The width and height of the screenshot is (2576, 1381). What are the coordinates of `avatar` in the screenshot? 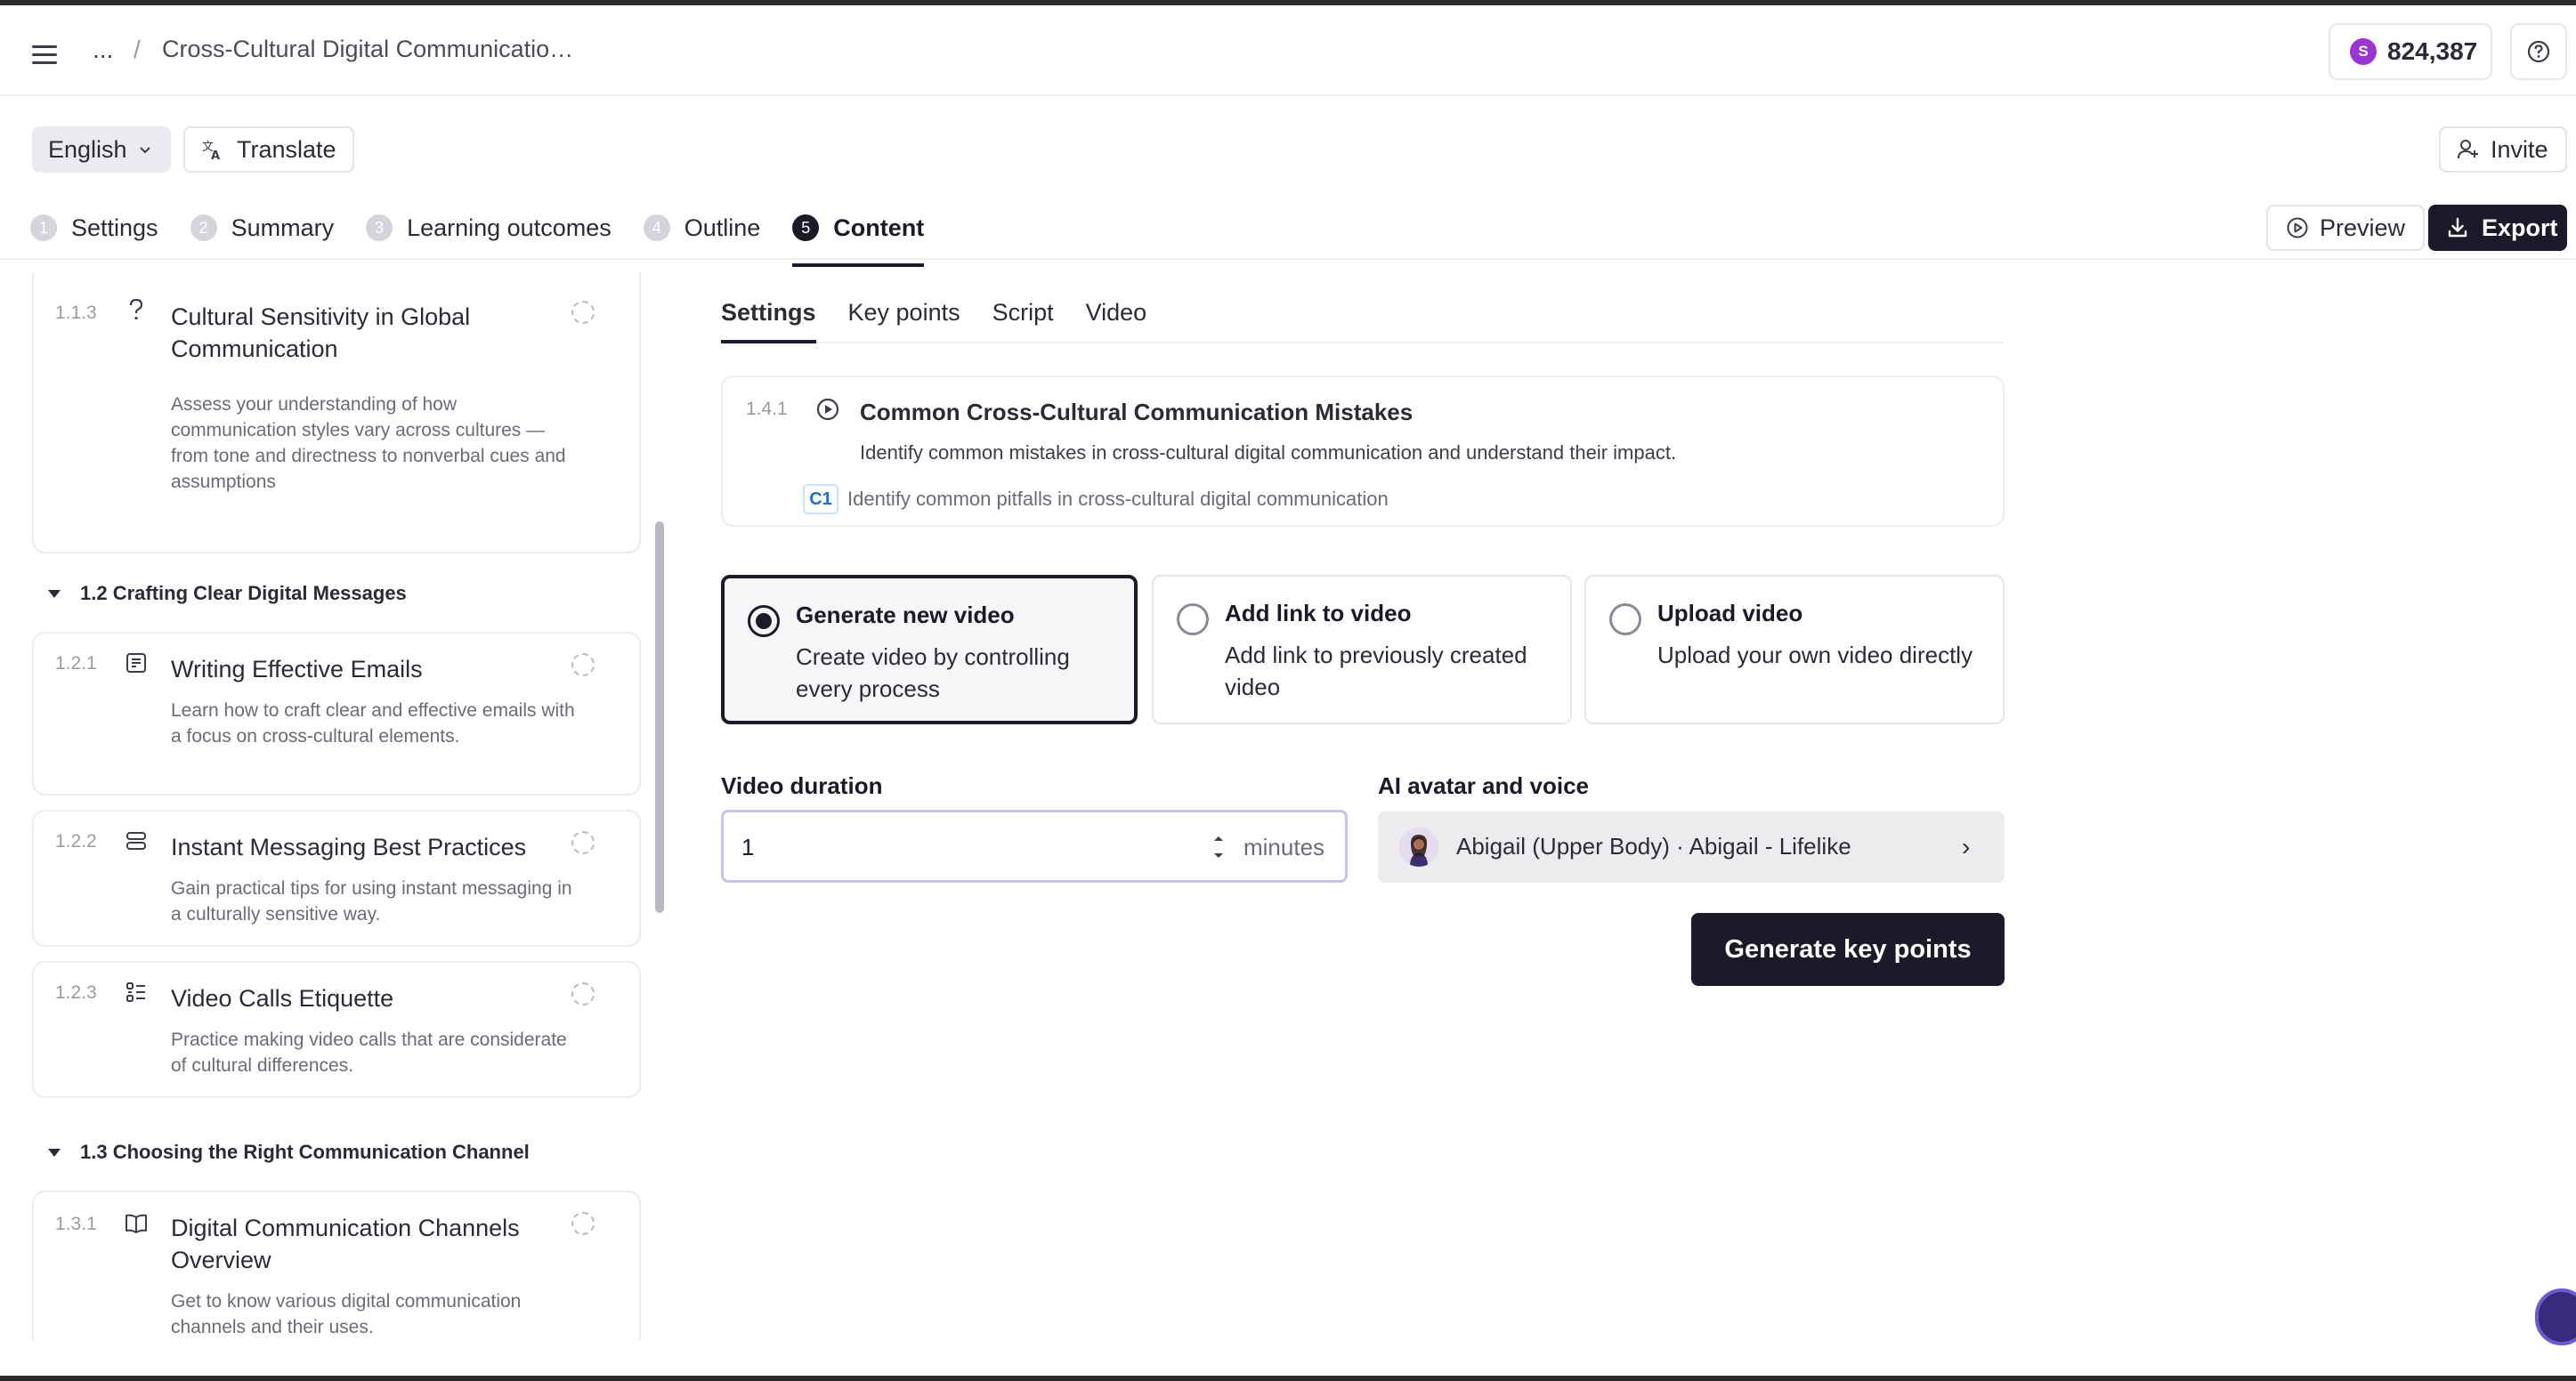 It's located at (1418, 847).